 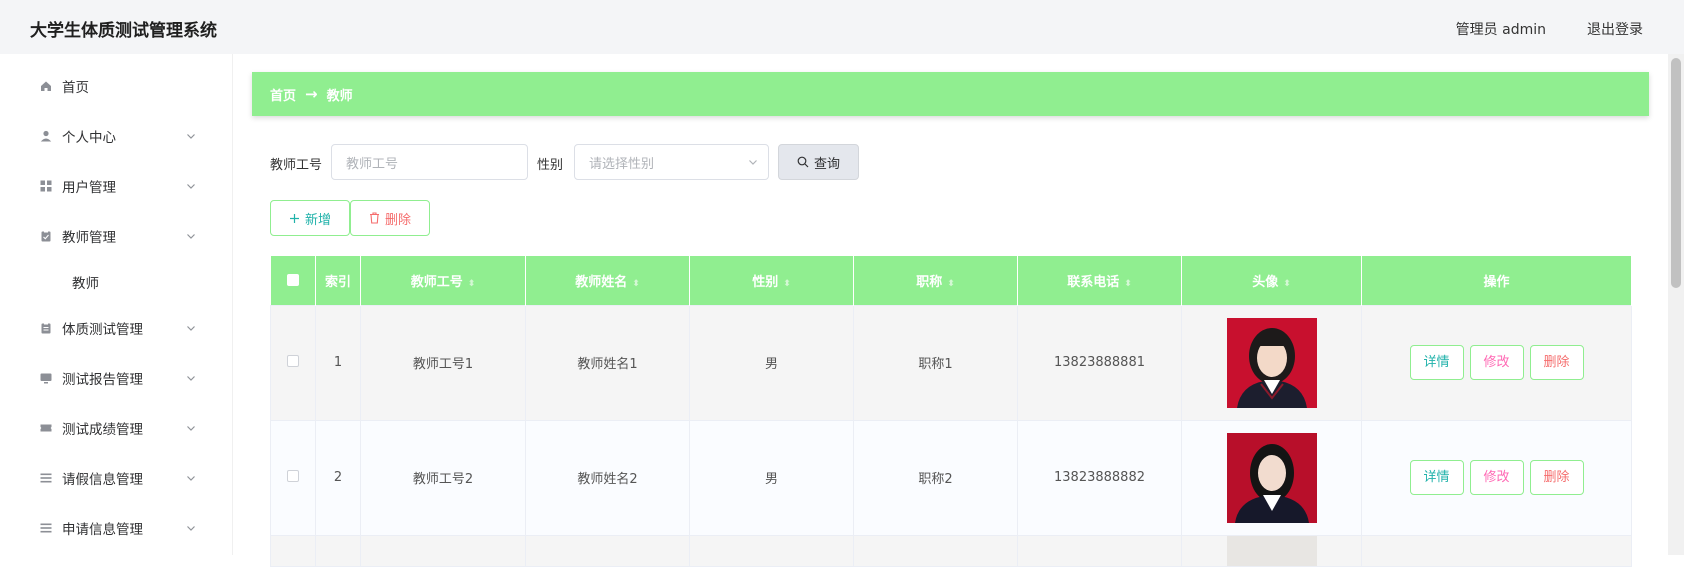 What do you see at coordinates (397, 220) in the screenshot?
I see `batch-delete-label: 删除` at bounding box center [397, 220].